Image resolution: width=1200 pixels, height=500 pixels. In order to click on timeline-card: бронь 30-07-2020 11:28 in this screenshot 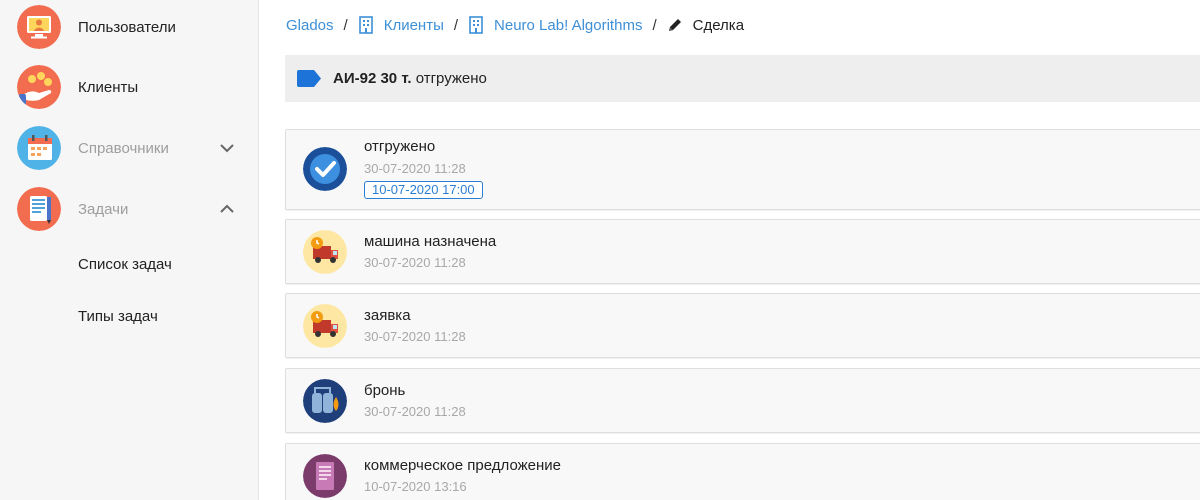, I will do `click(742, 400)`.